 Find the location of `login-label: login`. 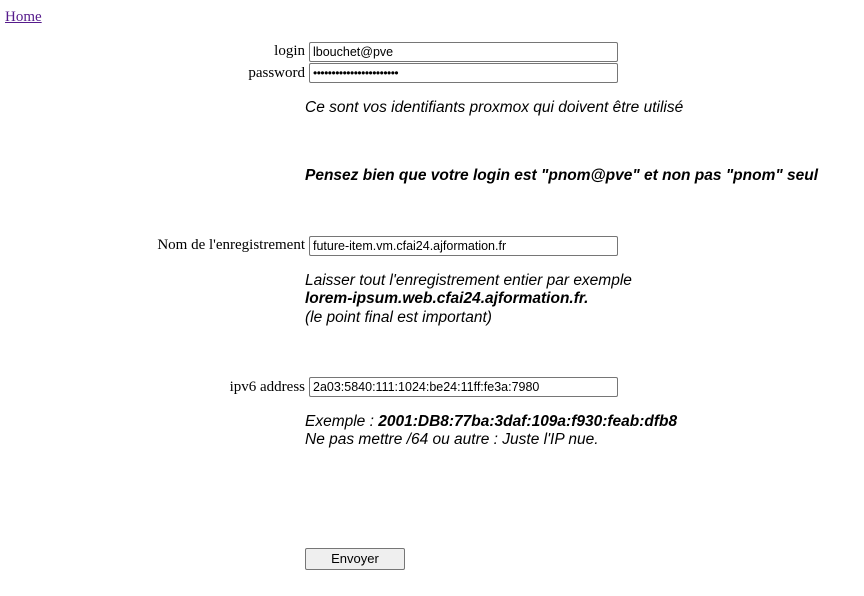

login-label: login is located at coordinates (289, 51).